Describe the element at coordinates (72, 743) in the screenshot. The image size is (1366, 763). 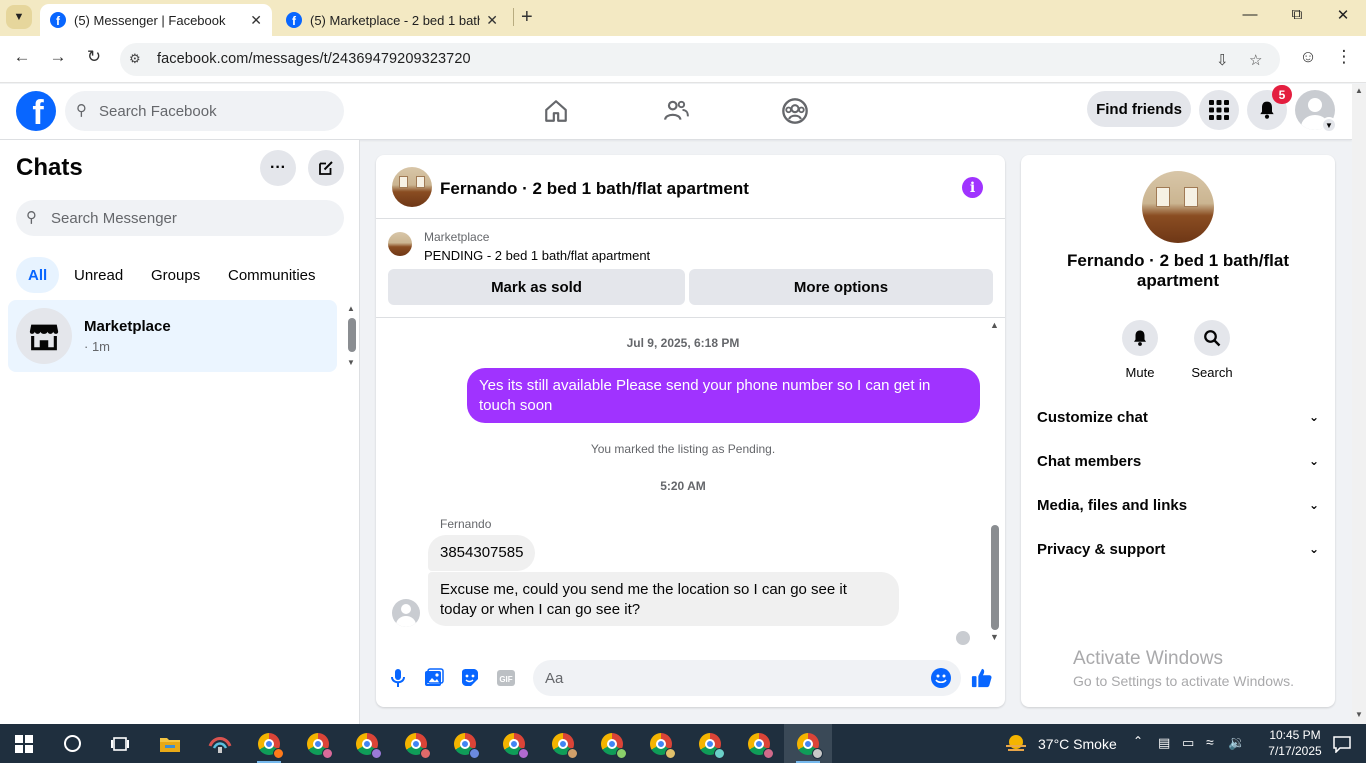
I see `search-circle-icon` at that location.